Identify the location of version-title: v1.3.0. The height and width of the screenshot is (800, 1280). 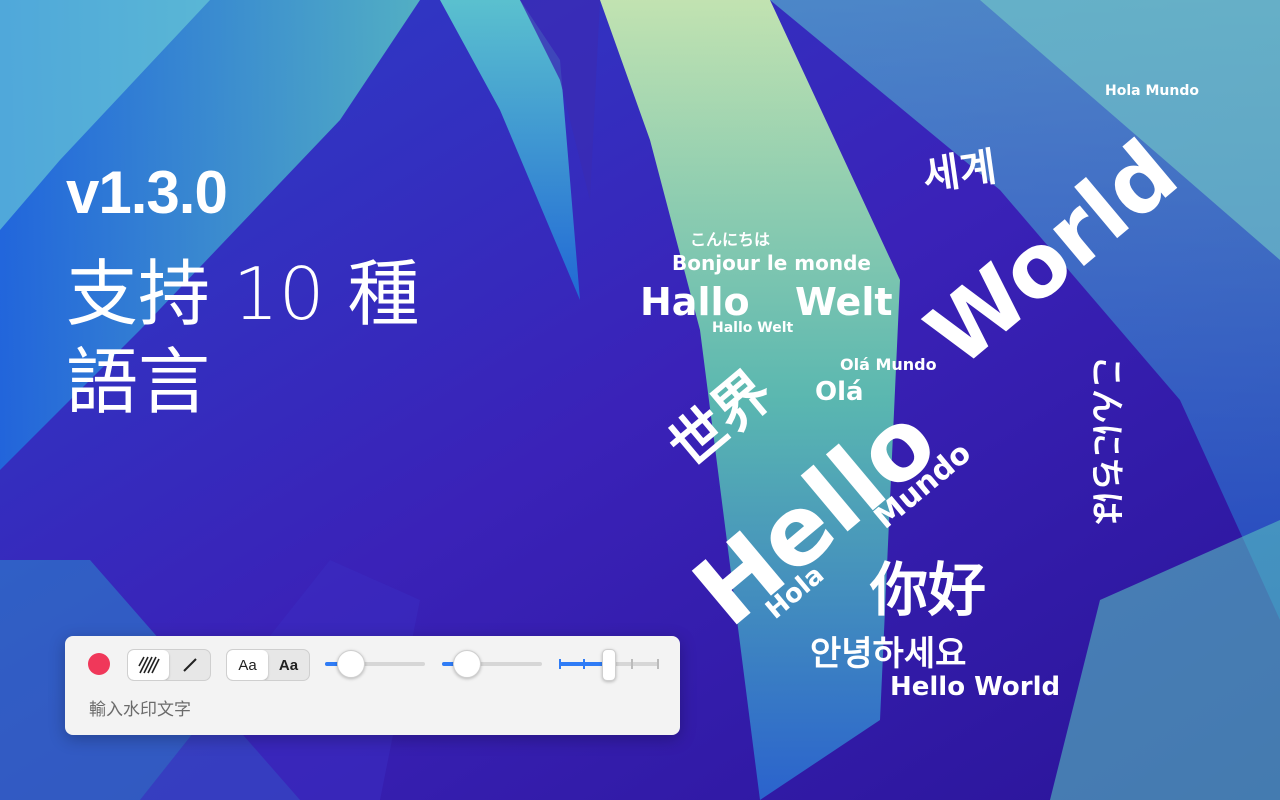
(147, 192).